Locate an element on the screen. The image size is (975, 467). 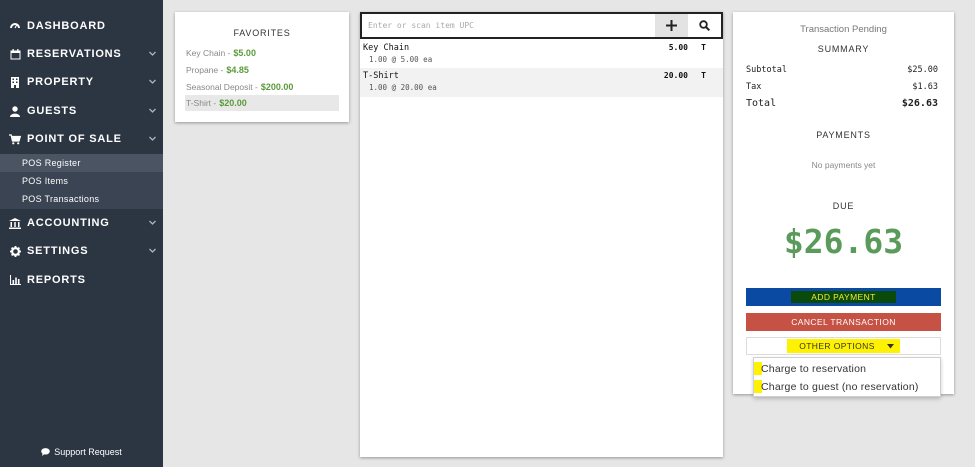
cart-item-detail: 1.00 @ 5.00 ea is located at coordinates (401, 59).